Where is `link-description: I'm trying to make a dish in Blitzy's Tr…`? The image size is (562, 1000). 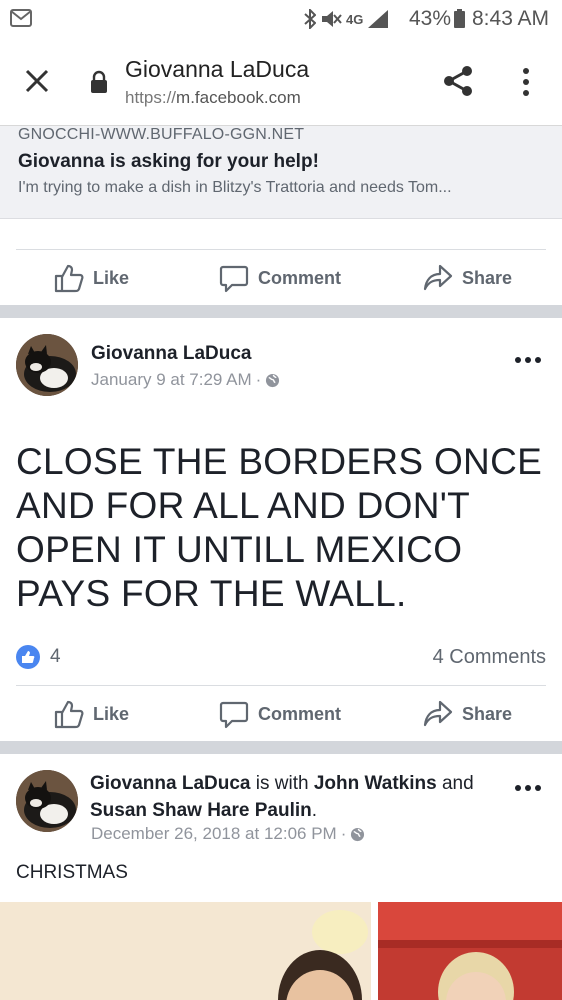 link-description: I'm trying to make a dish in Blitzy's Tr… is located at coordinates (235, 187).